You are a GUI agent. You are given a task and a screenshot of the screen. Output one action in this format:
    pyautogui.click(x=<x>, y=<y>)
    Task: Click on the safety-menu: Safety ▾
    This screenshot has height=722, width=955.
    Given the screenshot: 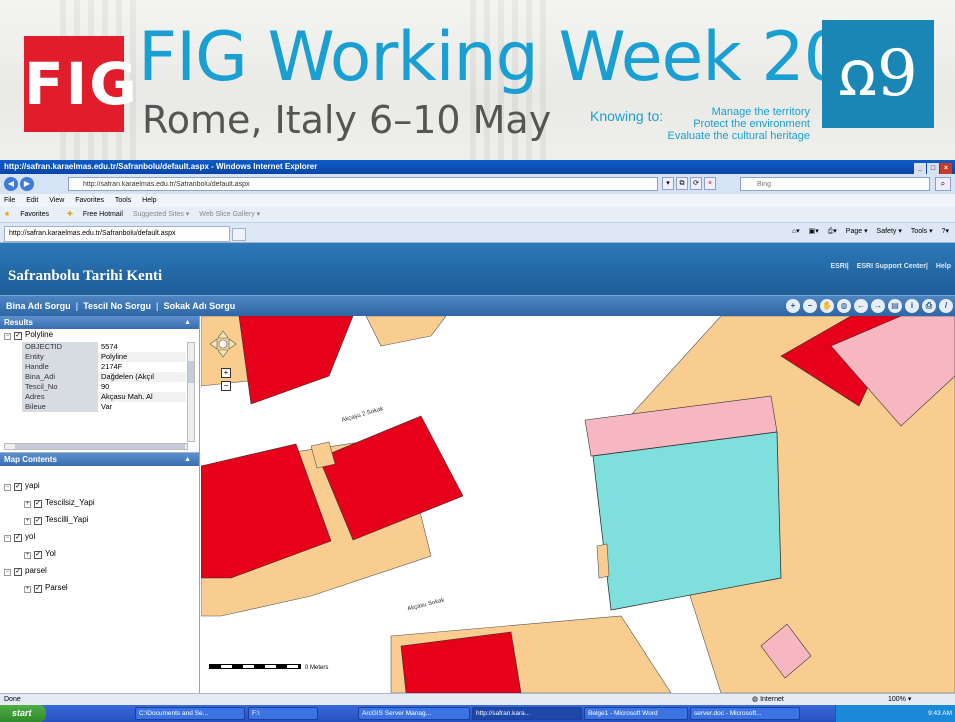 What is the action you would take?
    pyautogui.click(x=889, y=231)
    